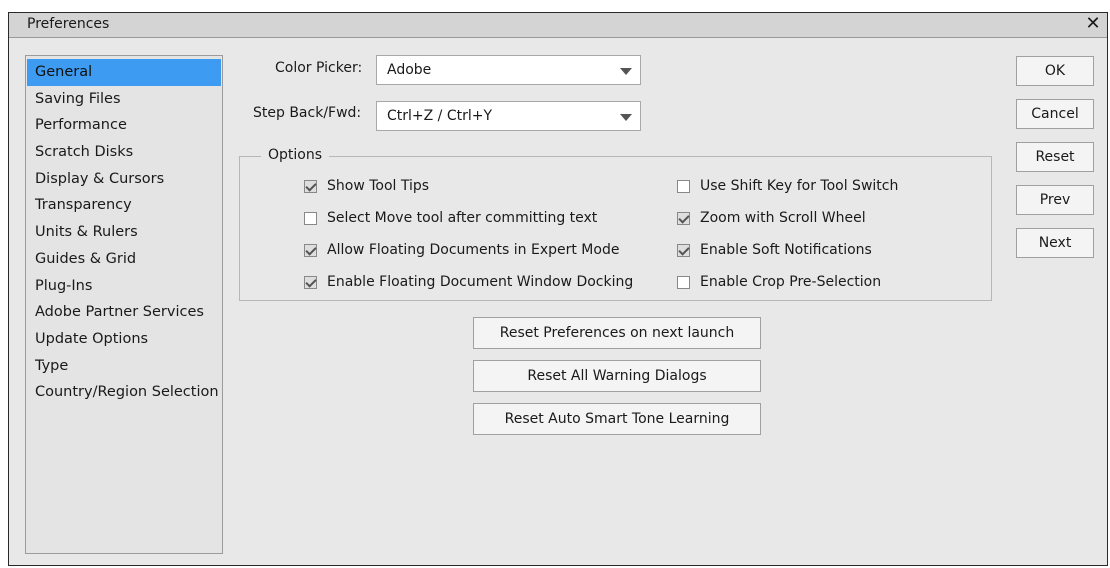  What do you see at coordinates (124, 392) in the screenshot?
I see `sidebar-item-country-region-selection: Country/Region Selection` at bounding box center [124, 392].